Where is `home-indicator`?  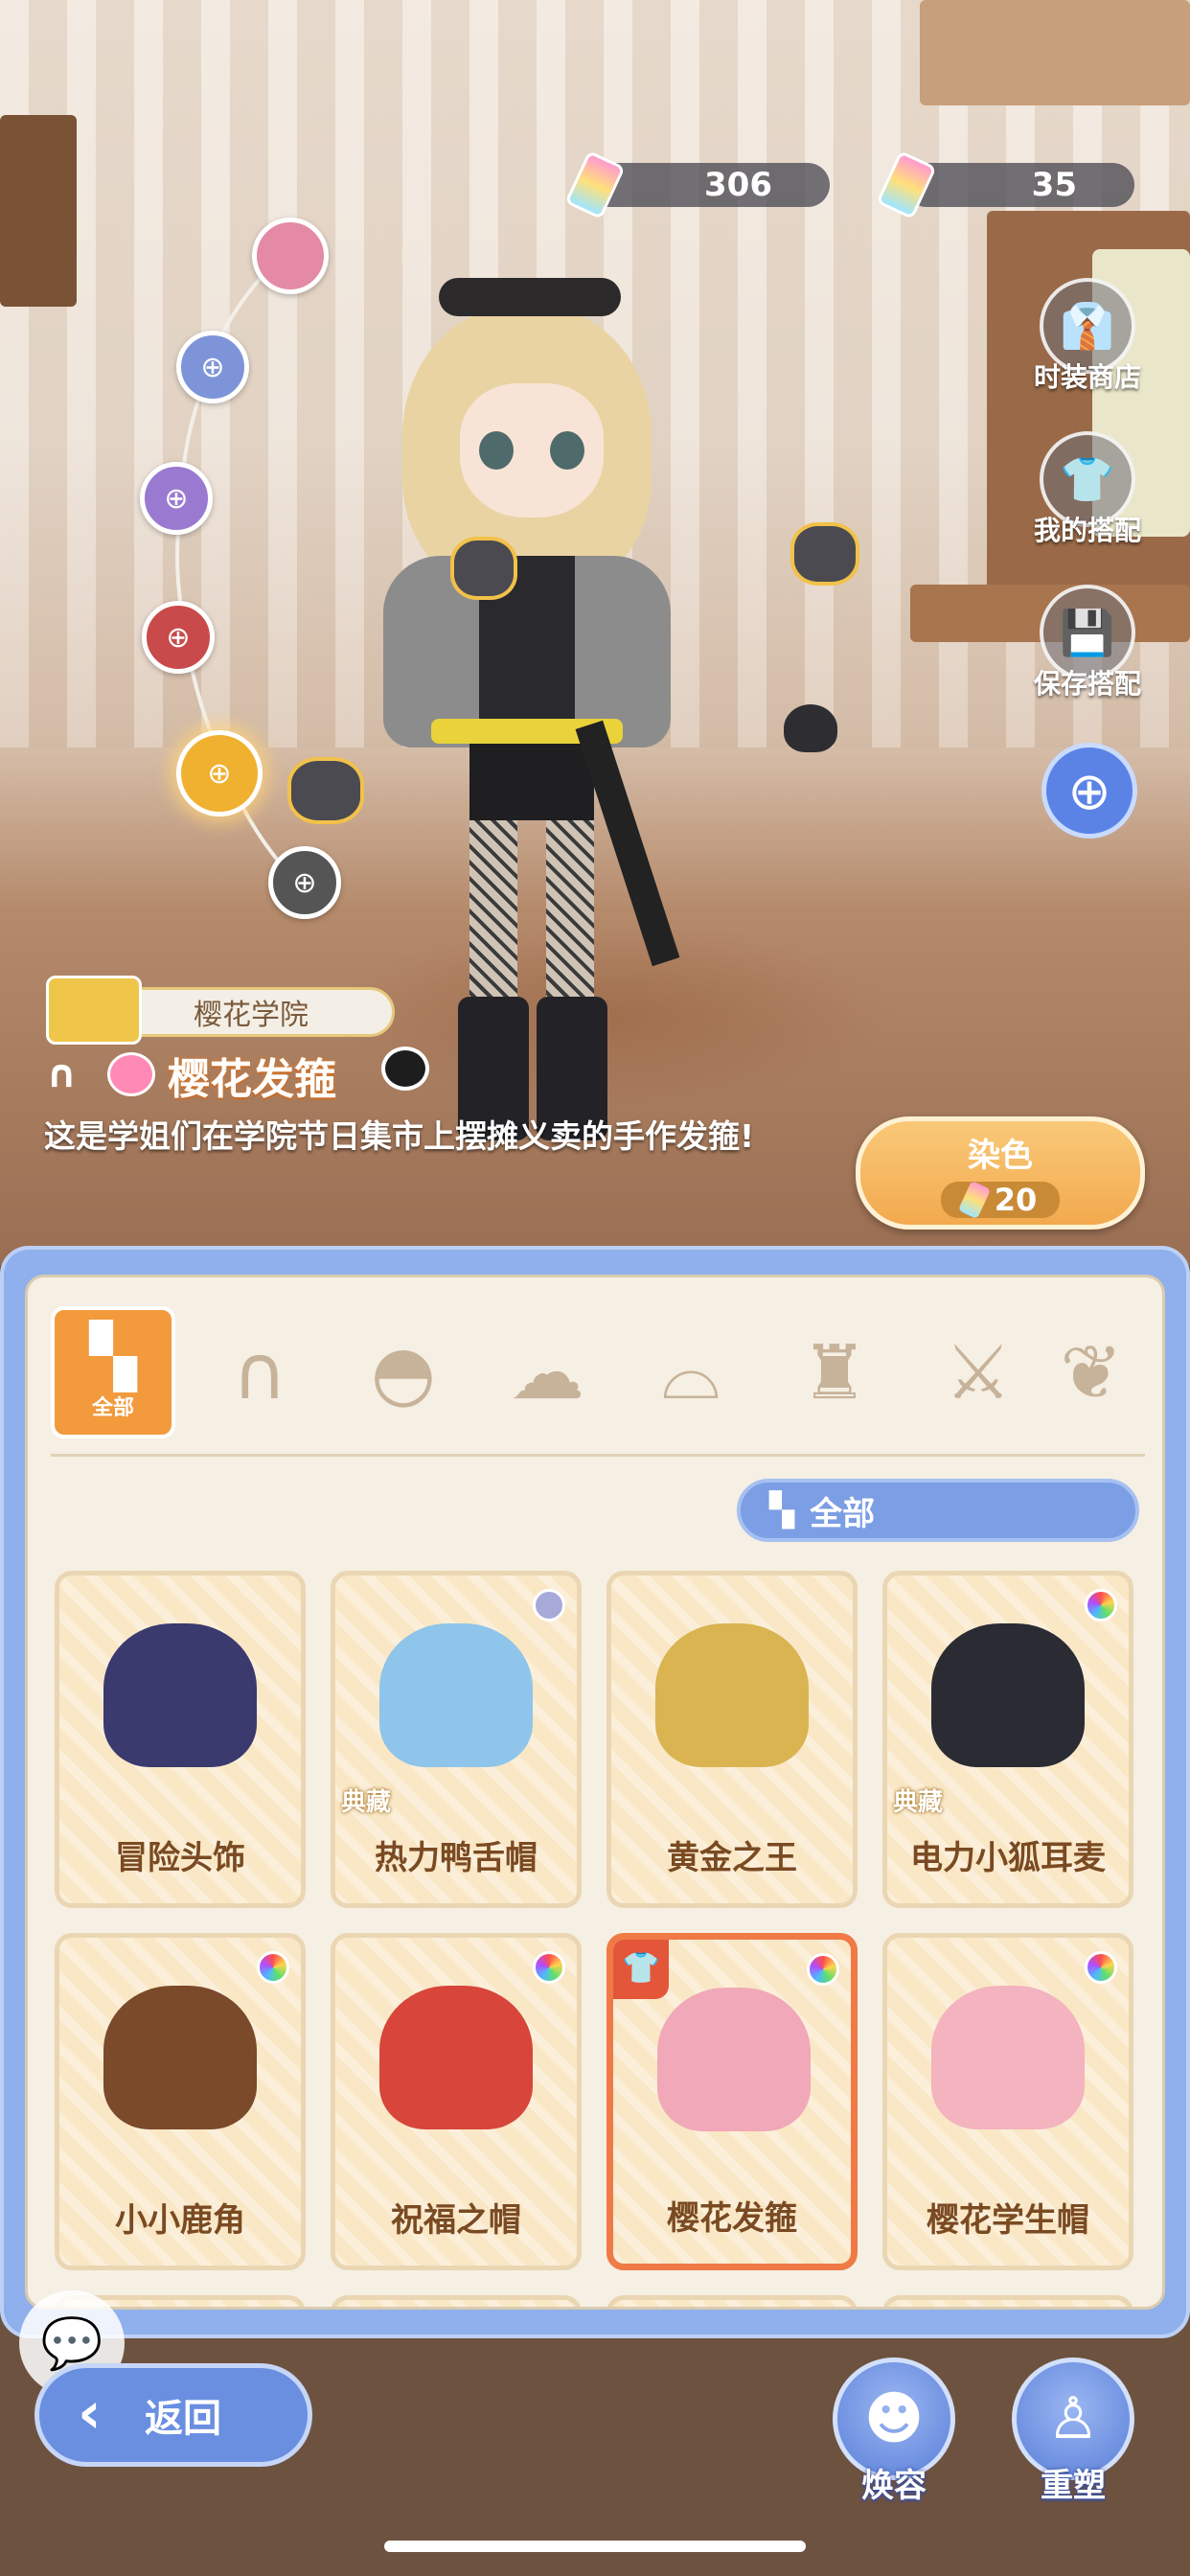 home-indicator is located at coordinates (595, 2546).